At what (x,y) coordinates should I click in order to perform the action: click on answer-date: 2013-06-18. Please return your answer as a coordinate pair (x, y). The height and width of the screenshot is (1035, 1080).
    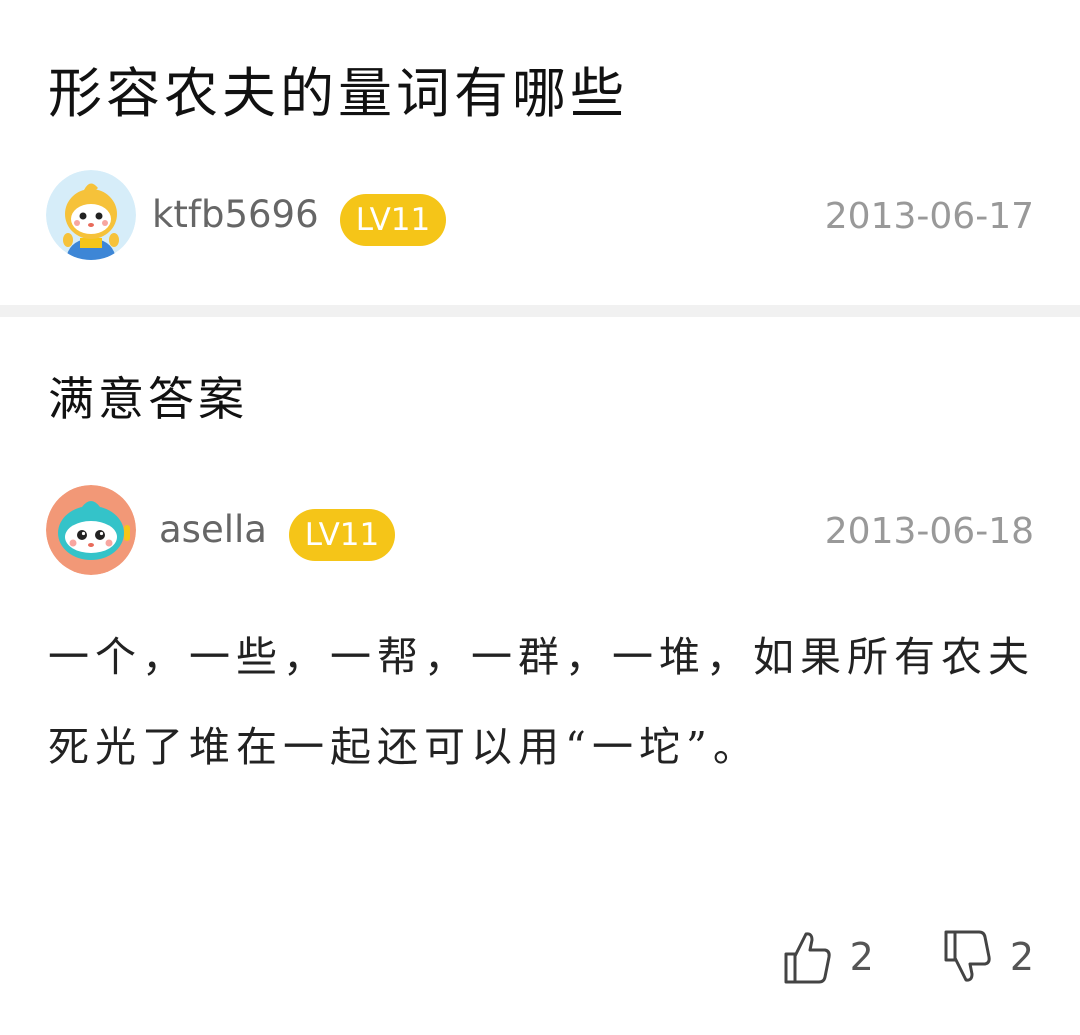
    Looking at the image, I should click on (929, 531).